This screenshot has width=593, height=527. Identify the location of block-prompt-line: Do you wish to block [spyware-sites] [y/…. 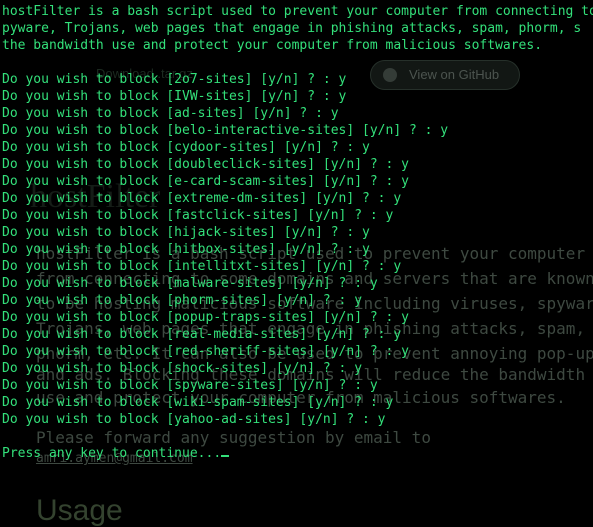
(190, 385).